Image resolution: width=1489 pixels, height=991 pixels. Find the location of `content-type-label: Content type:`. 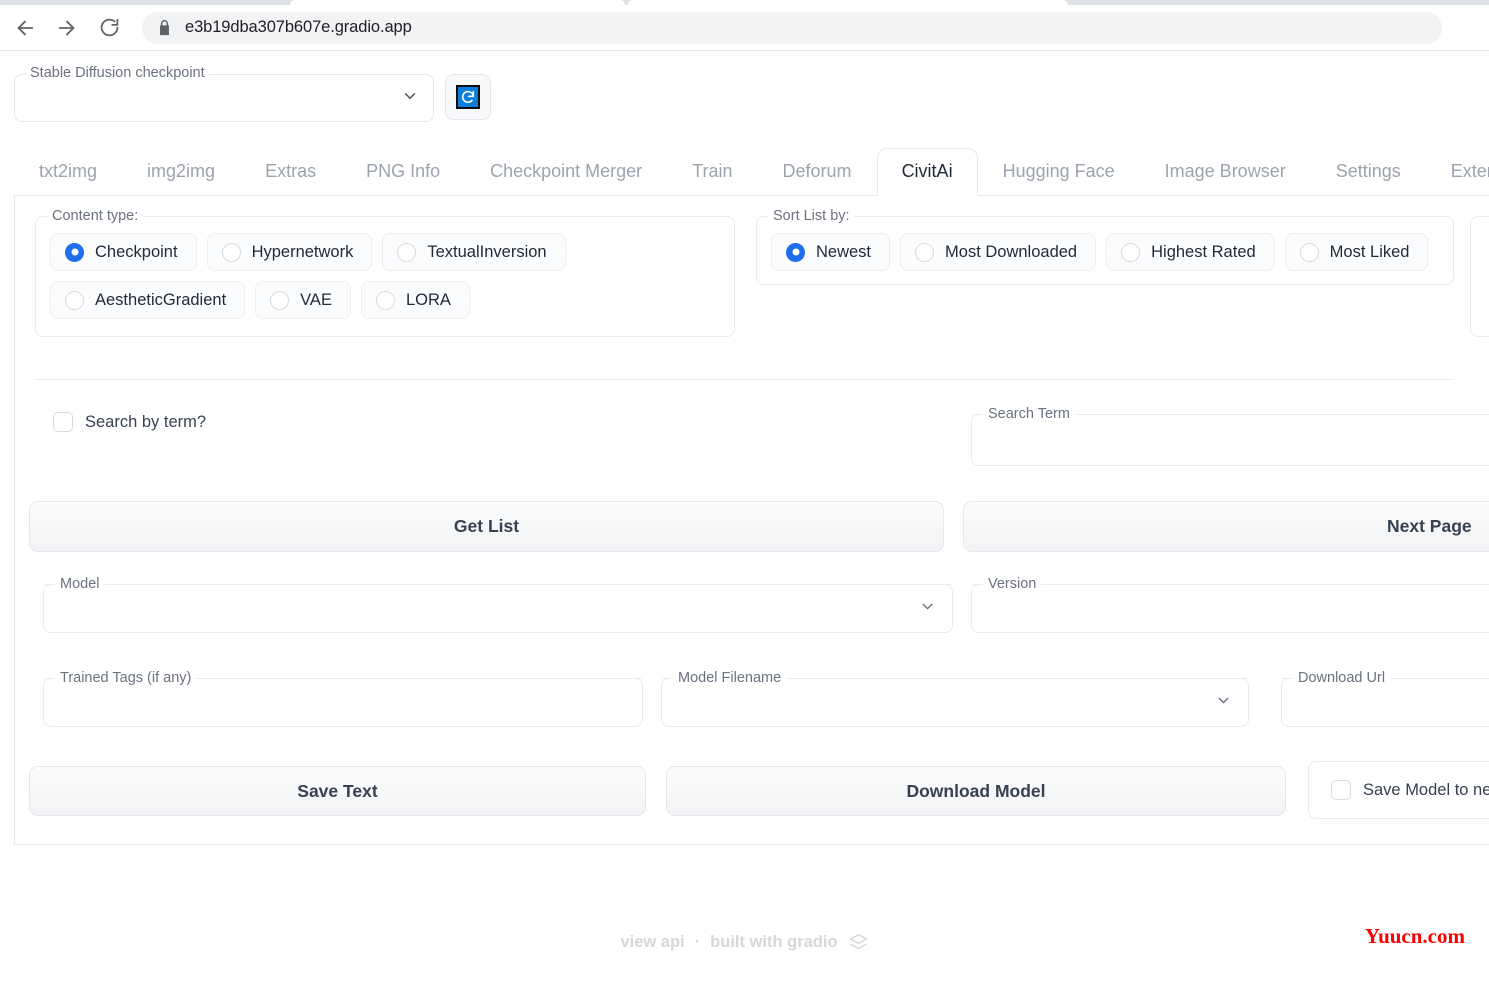

content-type-label: Content type: is located at coordinates (95, 216).